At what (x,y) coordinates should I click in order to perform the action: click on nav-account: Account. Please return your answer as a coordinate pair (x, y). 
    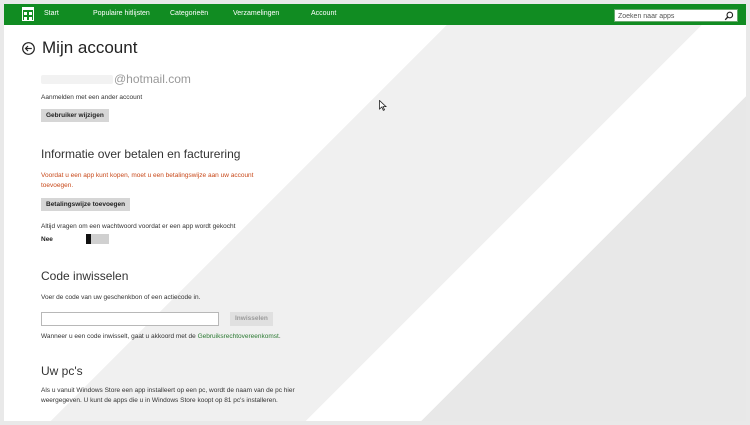
    Looking at the image, I should click on (323, 13).